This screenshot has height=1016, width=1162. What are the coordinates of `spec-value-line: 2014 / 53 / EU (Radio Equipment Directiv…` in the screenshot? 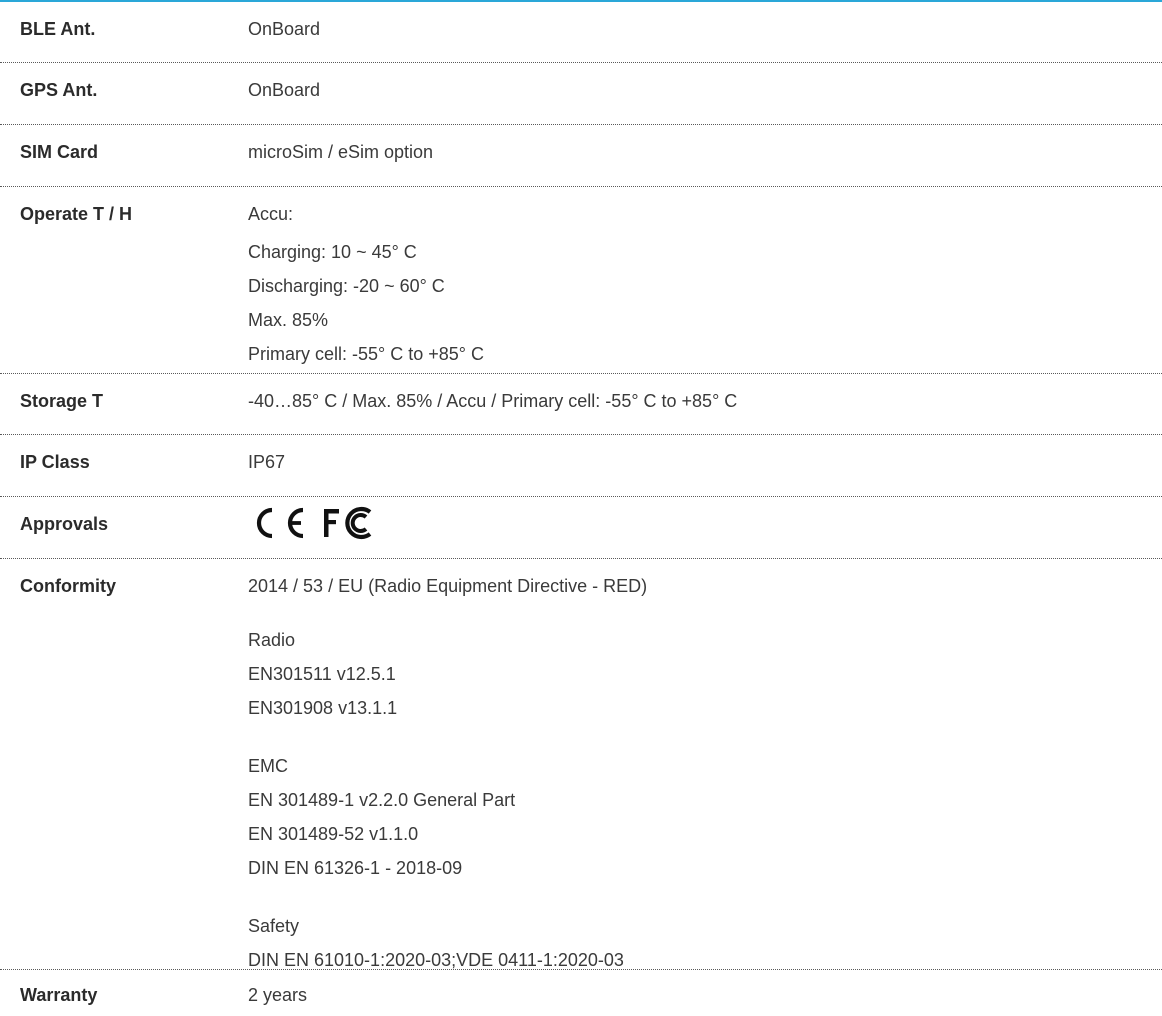 It's located at (448, 586).